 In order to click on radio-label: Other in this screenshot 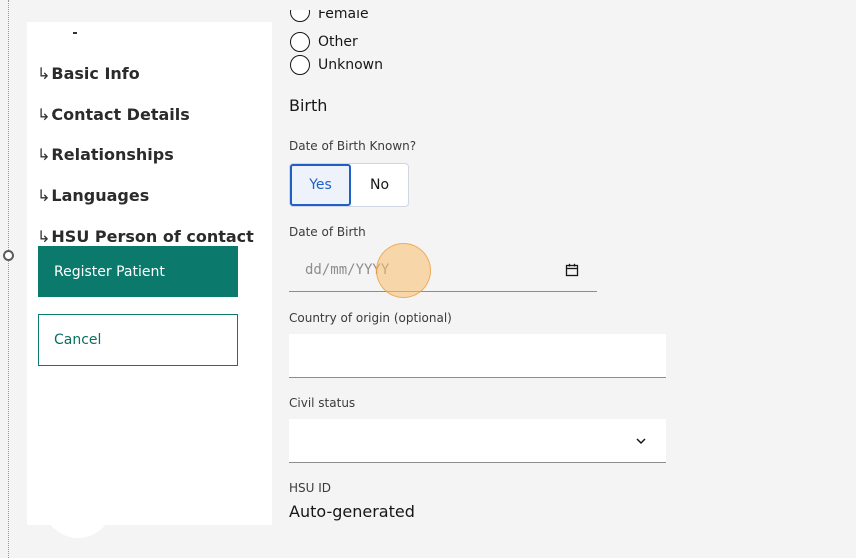, I will do `click(338, 42)`.